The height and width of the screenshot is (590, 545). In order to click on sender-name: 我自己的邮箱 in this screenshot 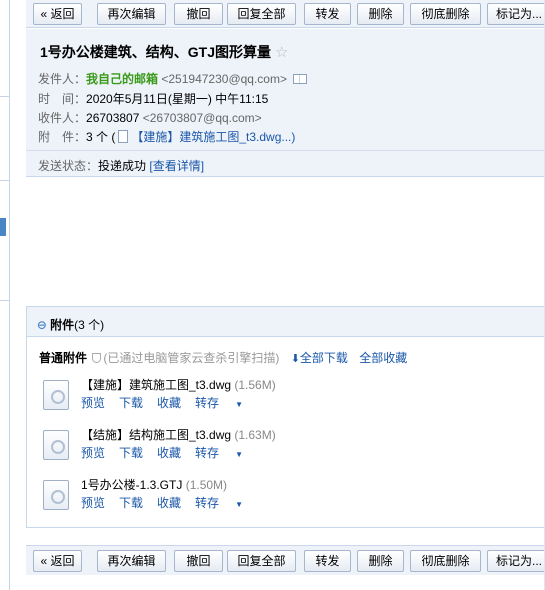, I will do `click(122, 79)`.